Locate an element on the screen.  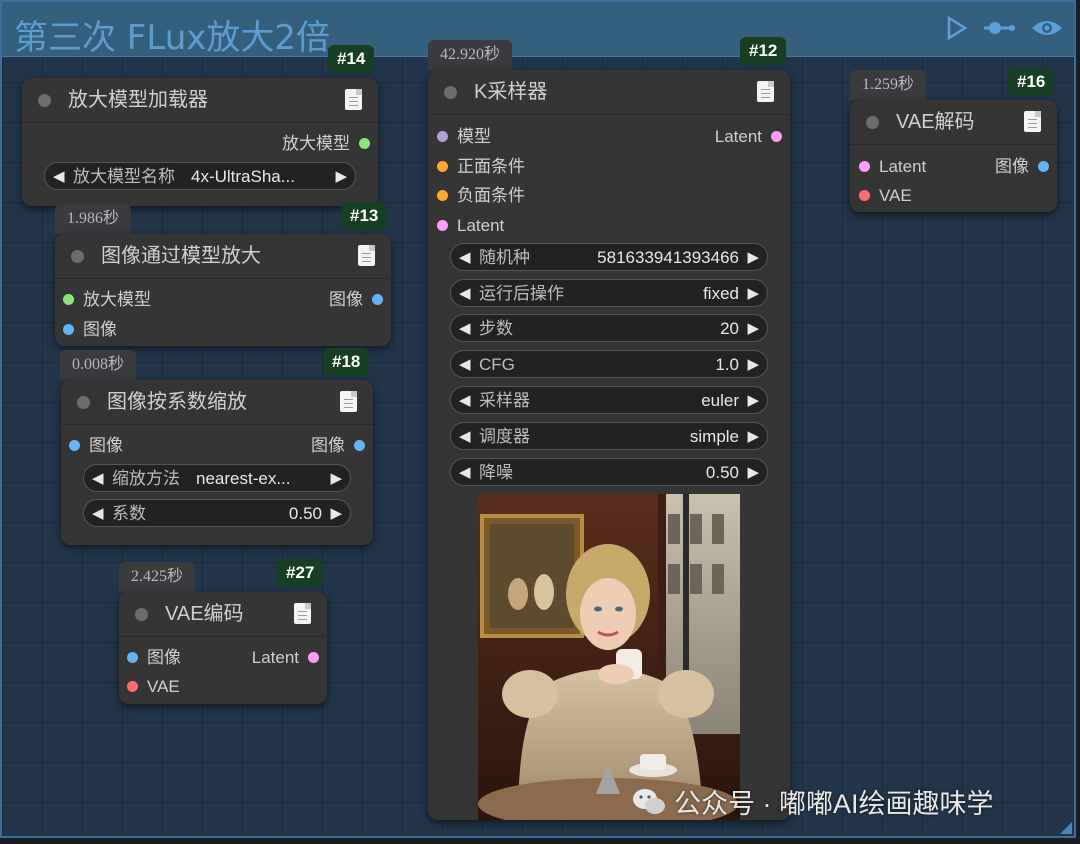
preview-image is located at coordinates (609, 657).